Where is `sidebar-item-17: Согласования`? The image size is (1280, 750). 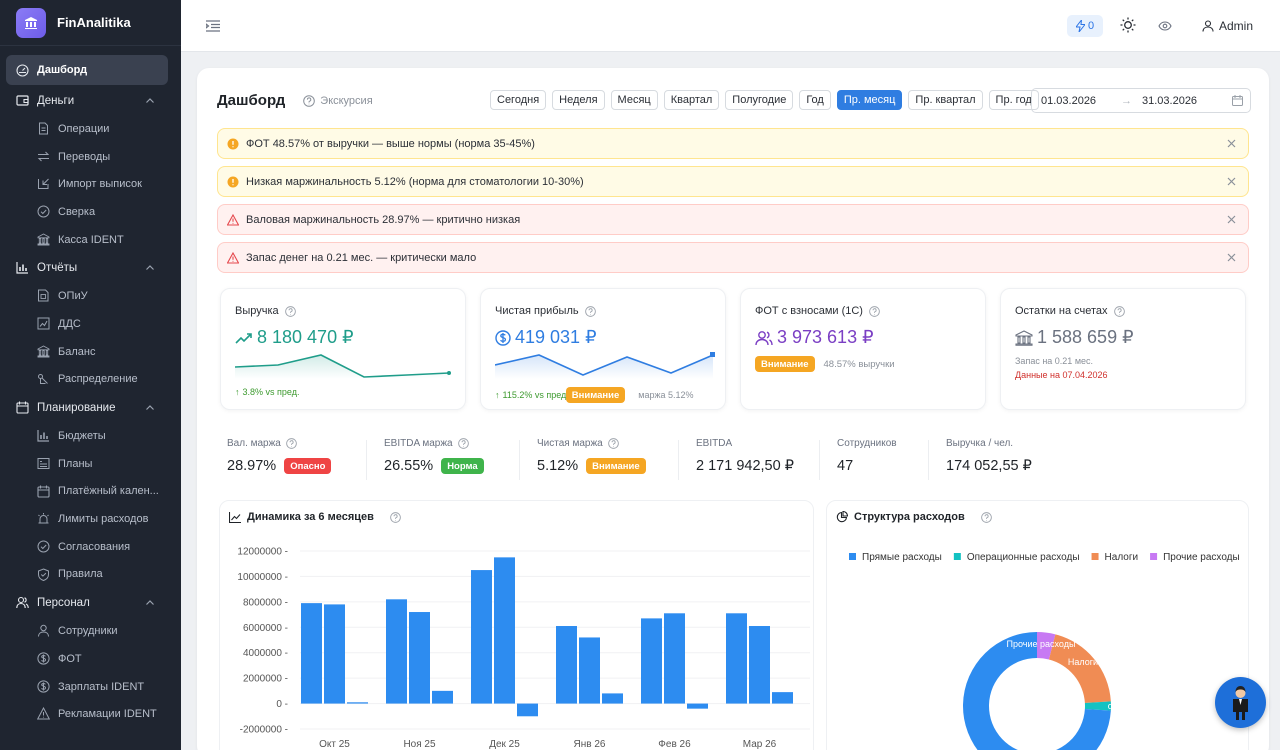 sidebar-item-17: Согласования is located at coordinates (90, 547).